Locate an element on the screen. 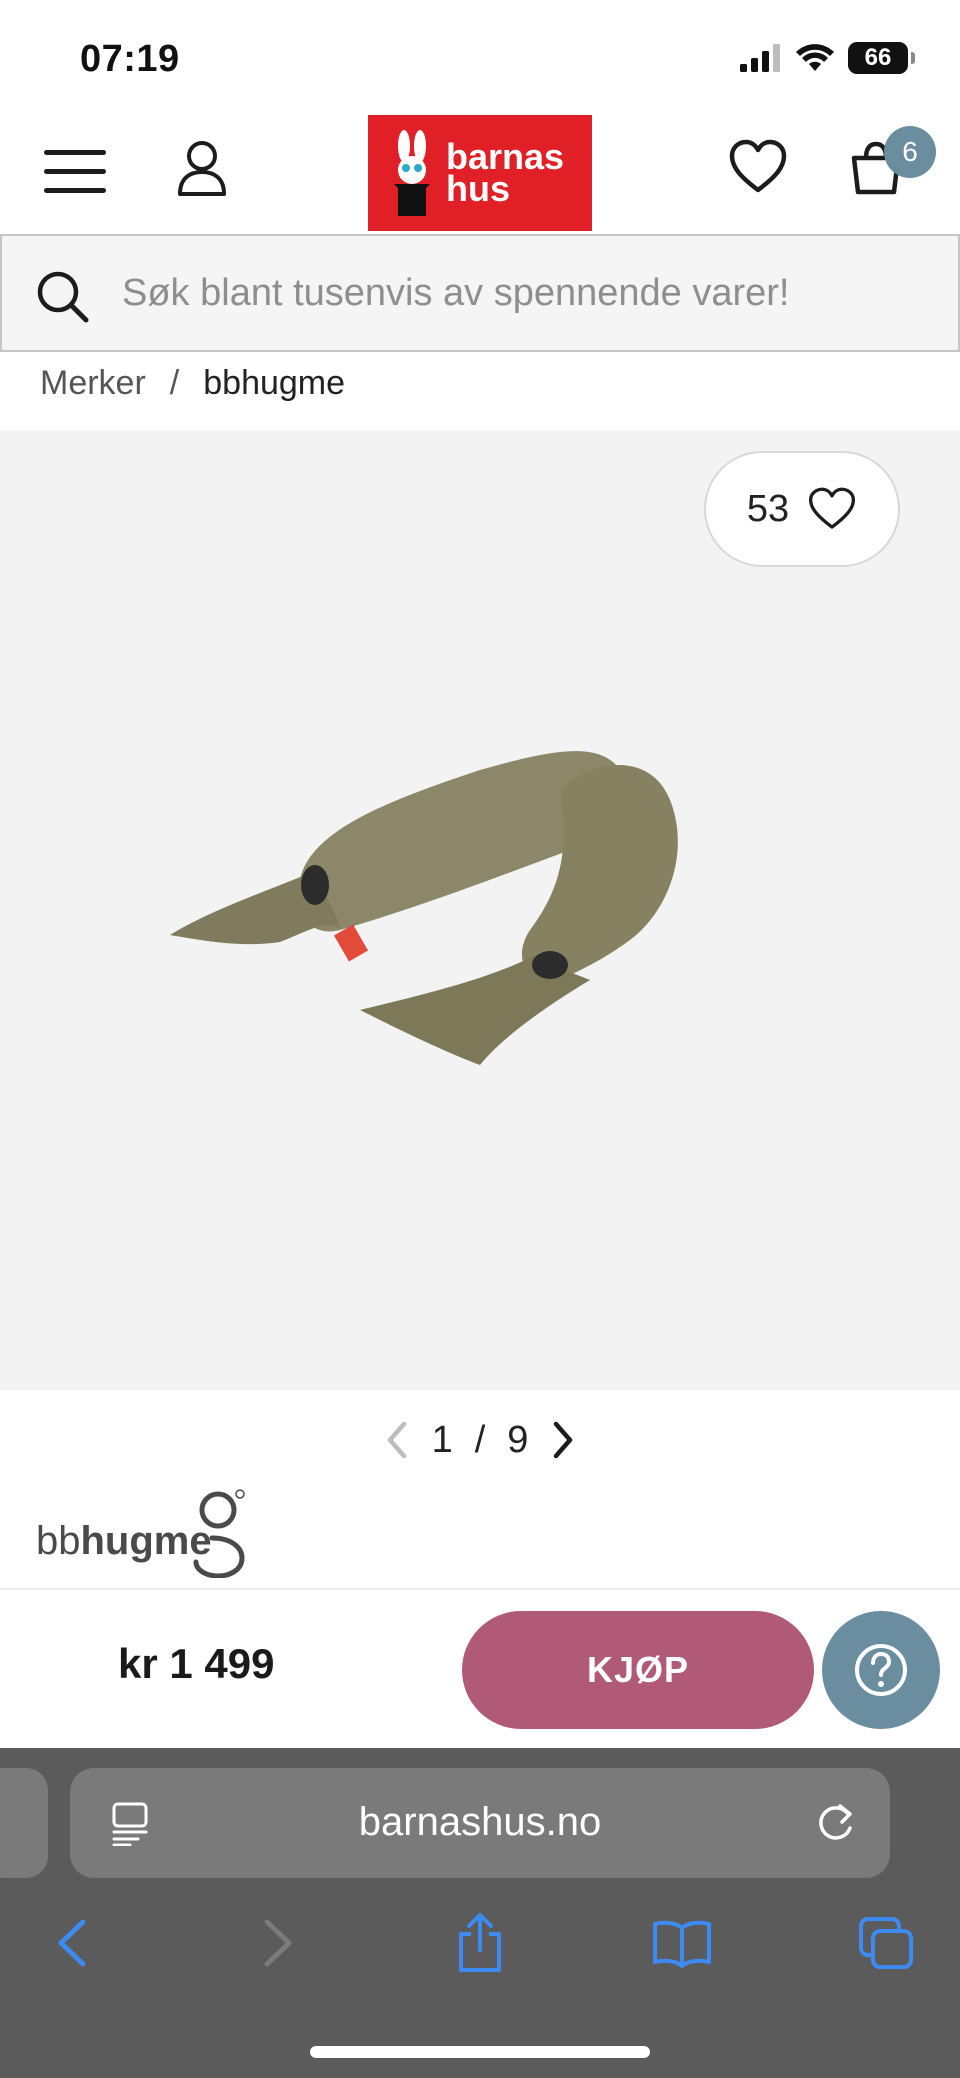  svg-text: bbhugme is located at coordinates (124, 1541).